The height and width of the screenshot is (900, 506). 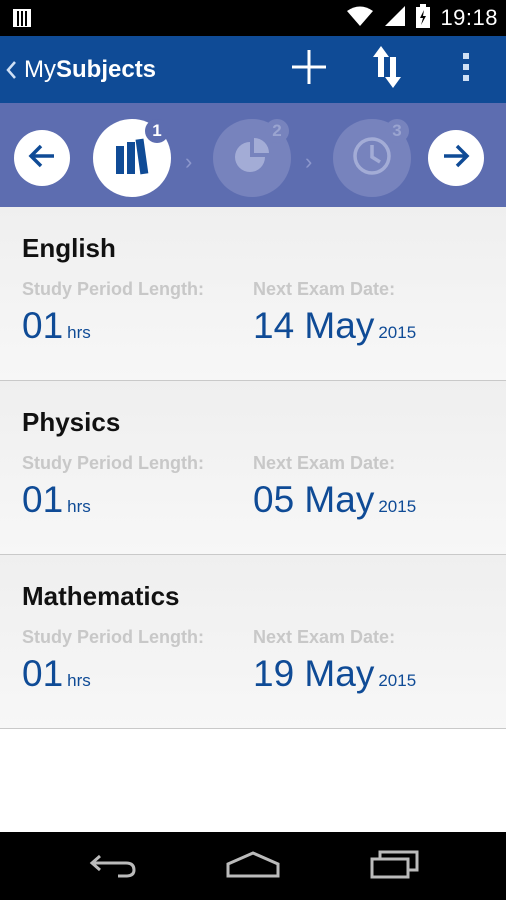 What do you see at coordinates (253, 69) in the screenshot?
I see `action-bar: My Subjects` at bounding box center [253, 69].